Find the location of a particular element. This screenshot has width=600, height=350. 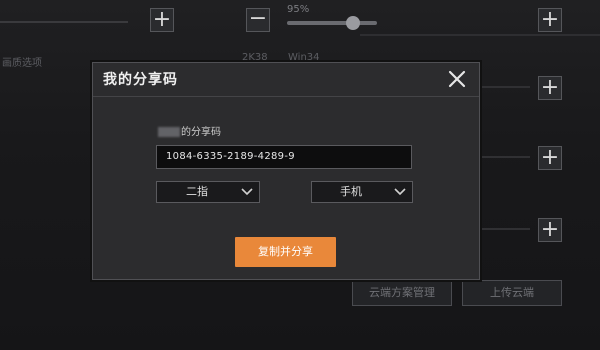

row4-line is located at coordinates (504, 229).